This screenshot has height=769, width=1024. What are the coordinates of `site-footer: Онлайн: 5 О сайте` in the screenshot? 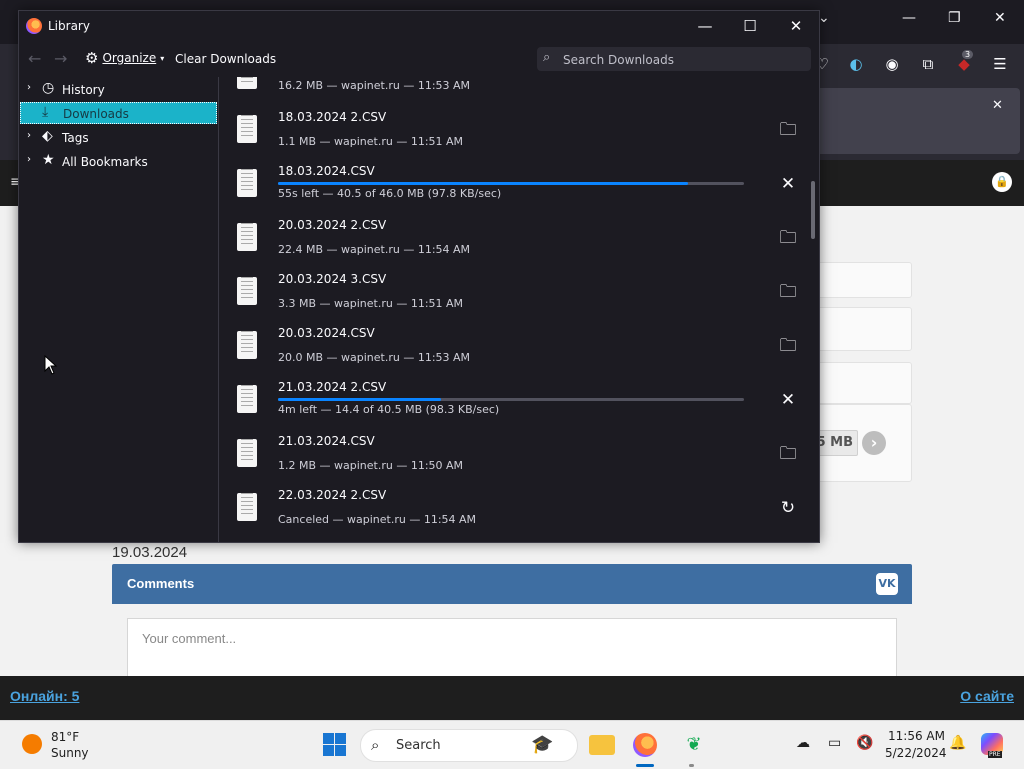 It's located at (512, 698).